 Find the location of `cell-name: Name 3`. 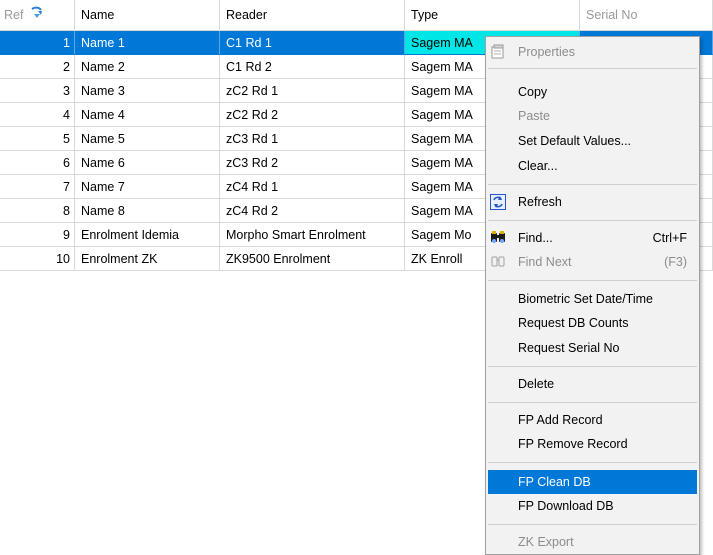

cell-name: Name 3 is located at coordinates (147, 91).